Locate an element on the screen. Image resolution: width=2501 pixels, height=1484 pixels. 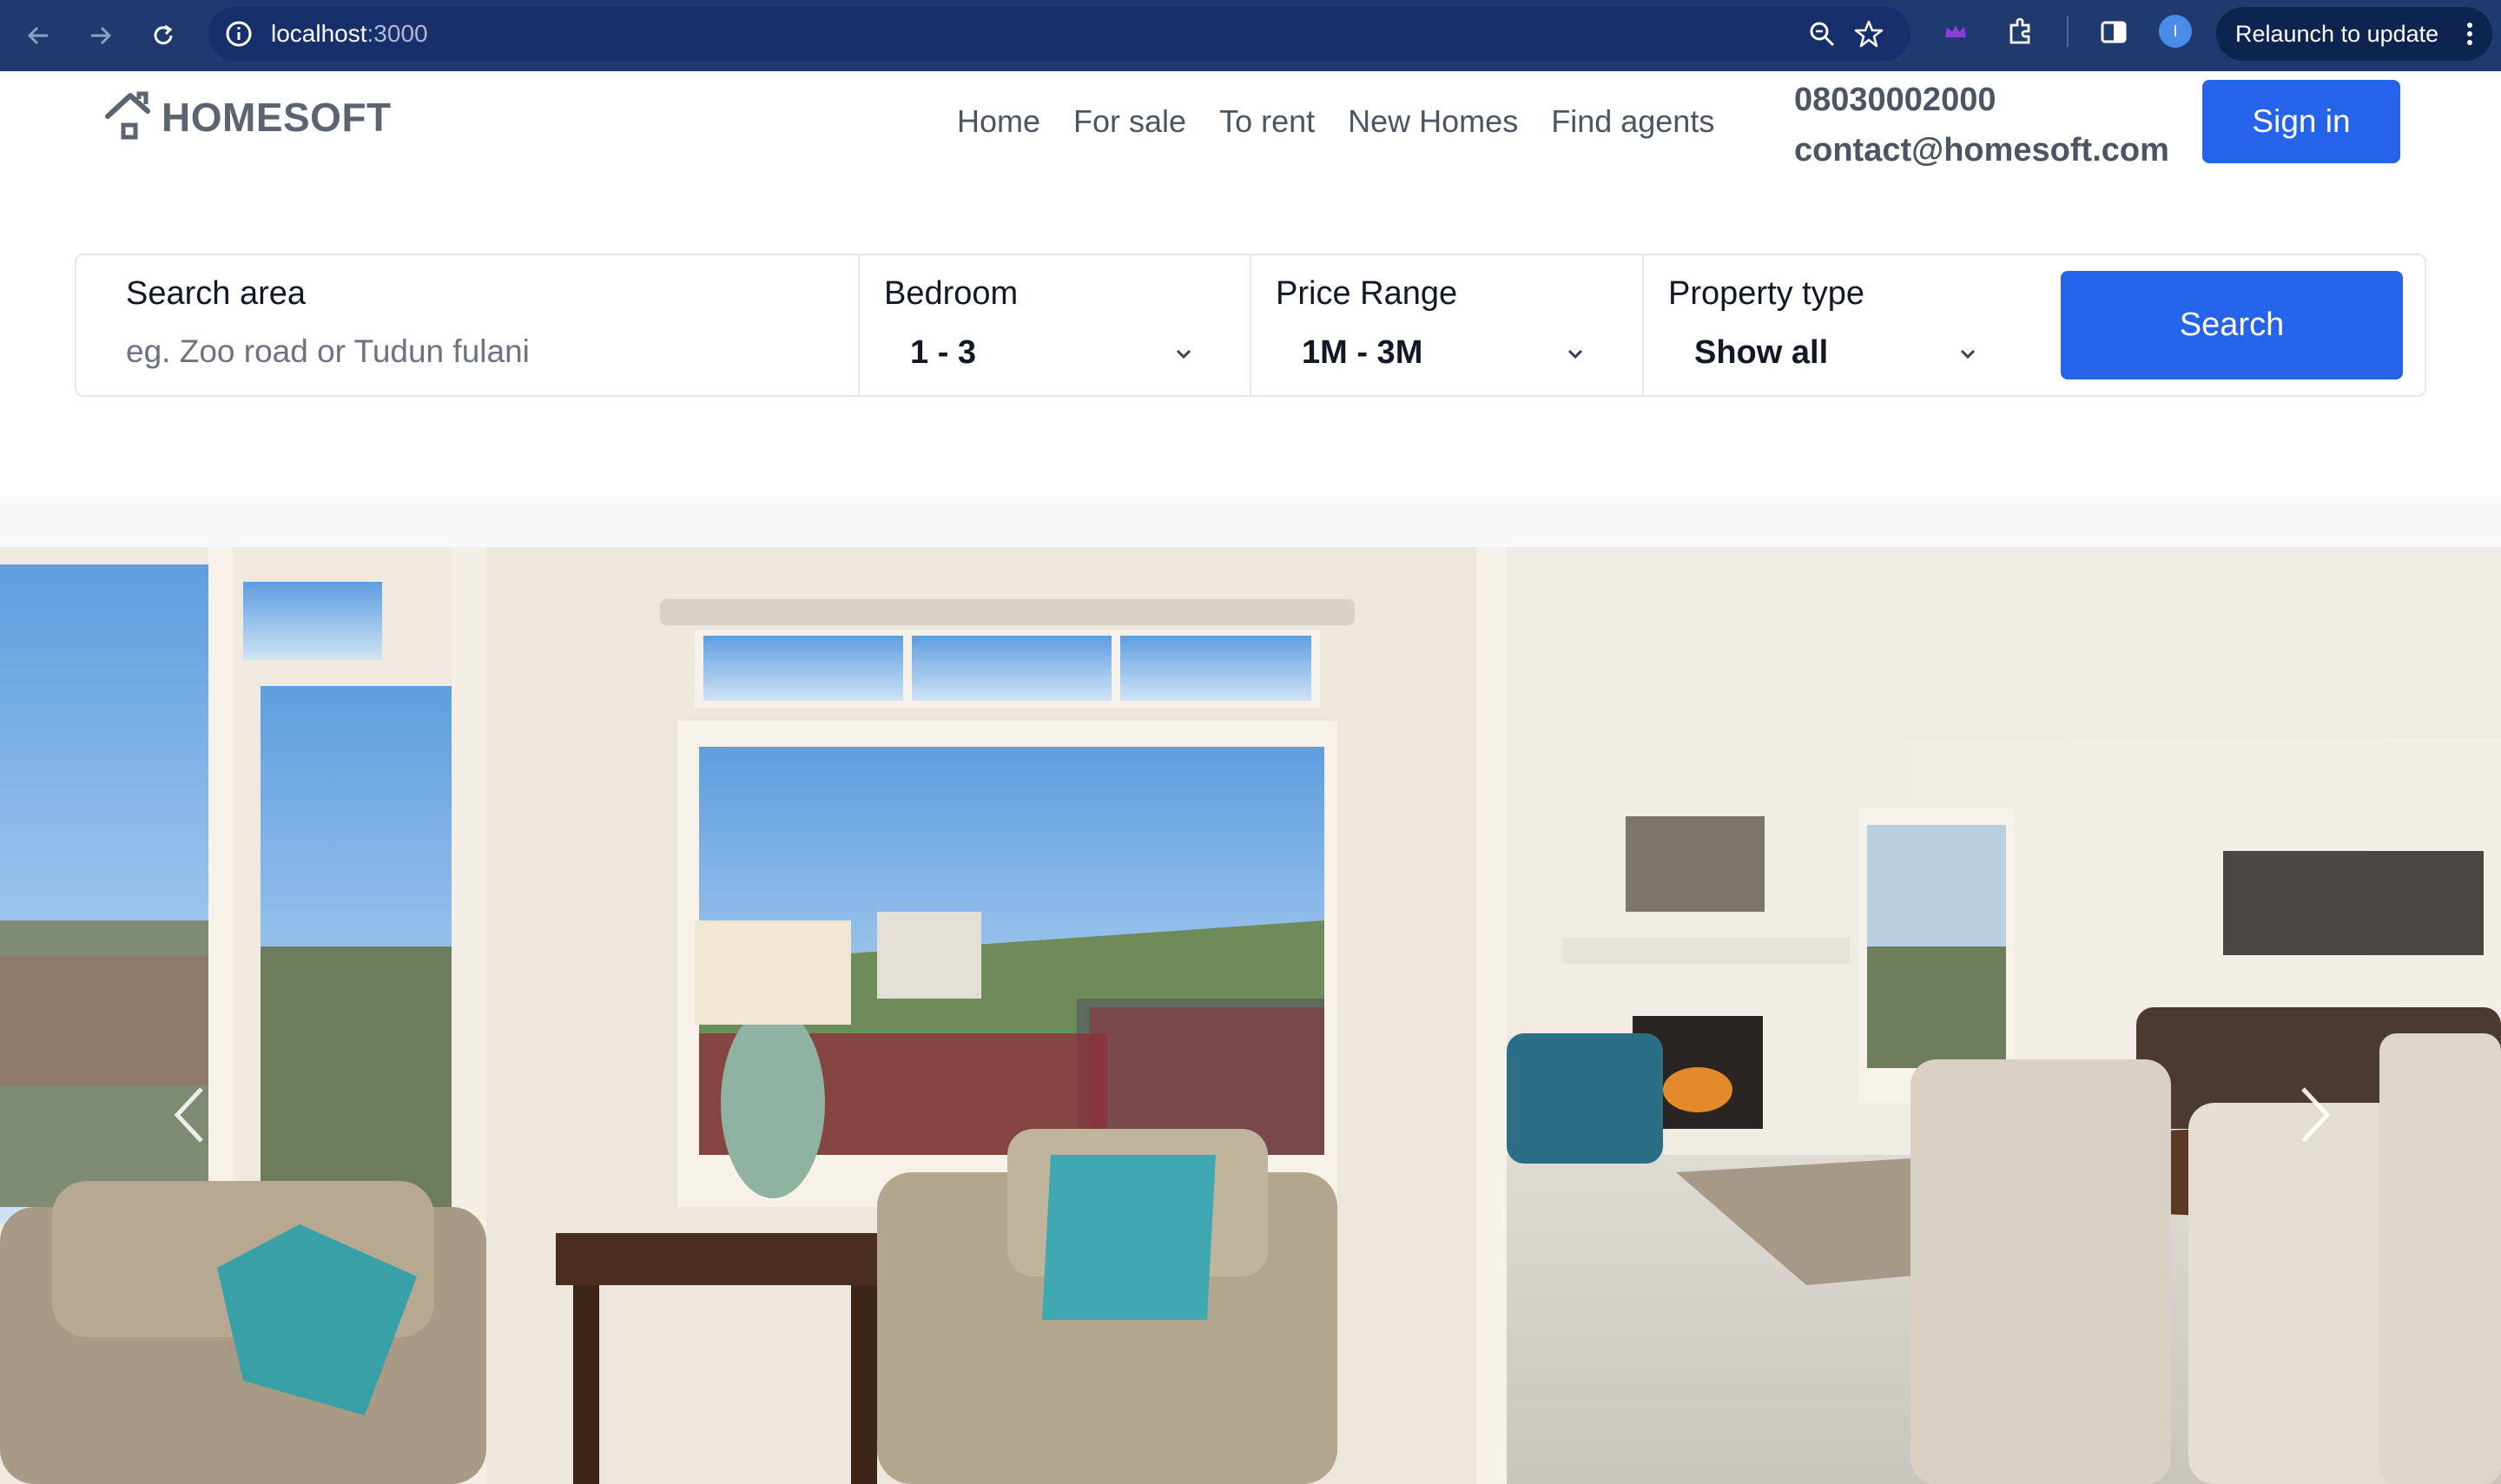
nav-new-homes: New Homes is located at coordinates (1433, 121).